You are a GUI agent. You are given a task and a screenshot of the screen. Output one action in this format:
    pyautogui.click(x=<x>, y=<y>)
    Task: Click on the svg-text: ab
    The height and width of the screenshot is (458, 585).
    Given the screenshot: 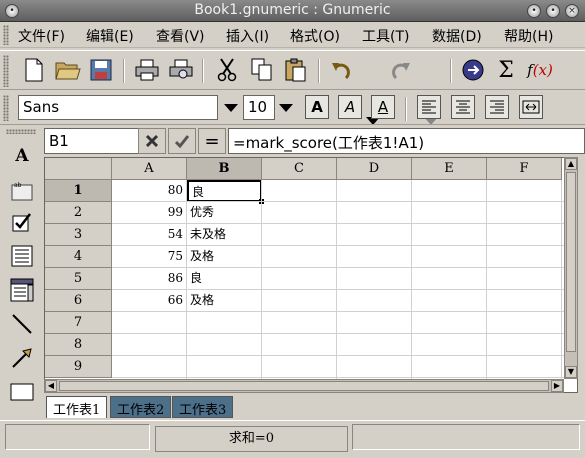 What is the action you would take?
    pyautogui.click(x=18, y=185)
    